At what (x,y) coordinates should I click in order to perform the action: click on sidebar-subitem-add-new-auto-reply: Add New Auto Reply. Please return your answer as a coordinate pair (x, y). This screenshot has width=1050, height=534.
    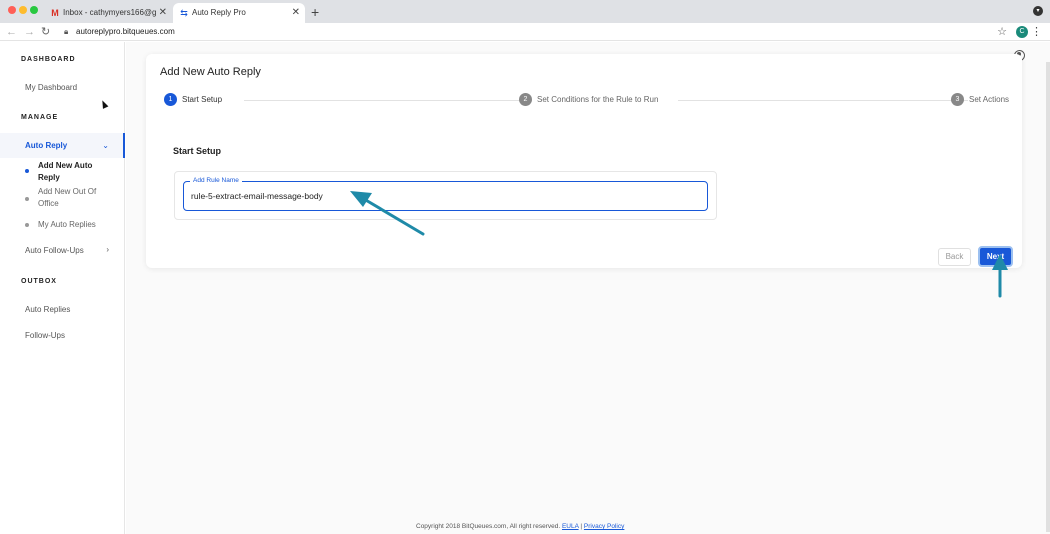
    Looking at the image, I should click on (73, 172).